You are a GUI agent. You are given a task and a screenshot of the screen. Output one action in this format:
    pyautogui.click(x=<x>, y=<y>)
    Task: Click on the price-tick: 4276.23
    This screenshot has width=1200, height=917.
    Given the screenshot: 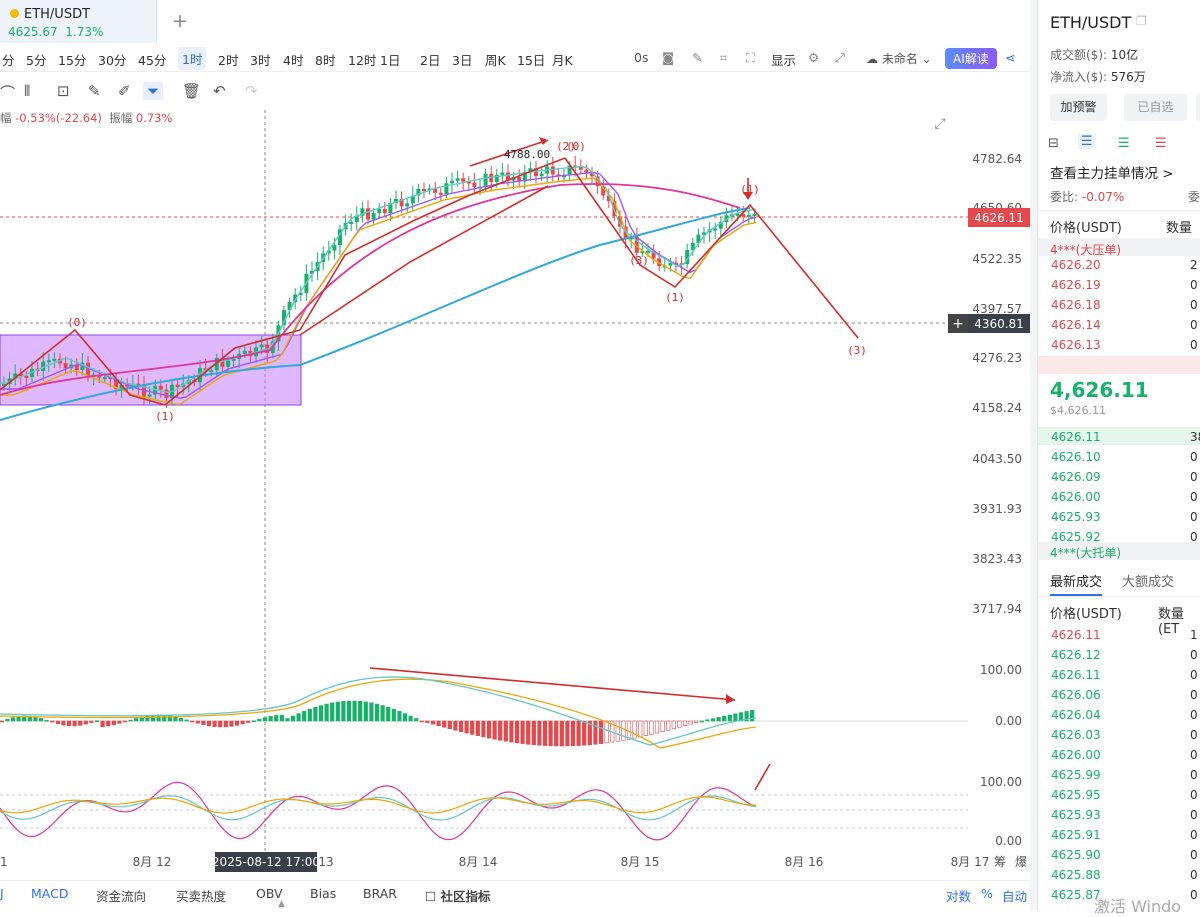 What is the action you would take?
    pyautogui.click(x=997, y=358)
    